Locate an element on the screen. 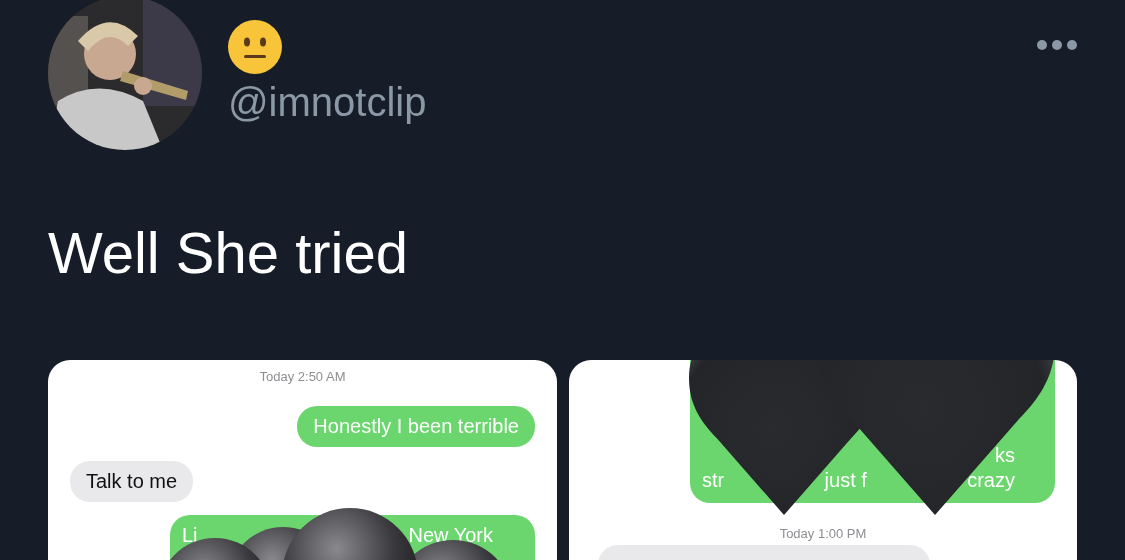 This screenshot has width=1125, height=560. neutral-face-icon is located at coordinates (255, 47).